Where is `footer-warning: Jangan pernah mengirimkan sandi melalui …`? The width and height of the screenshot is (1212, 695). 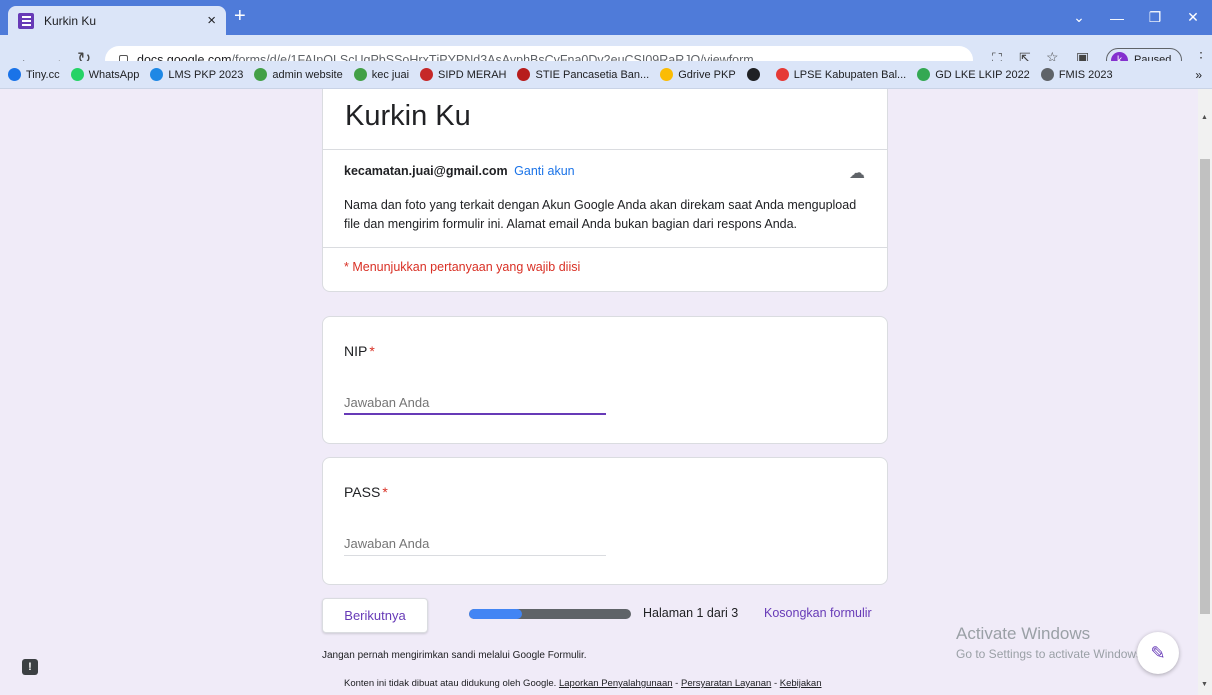
footer-warning: Jangan pernah mengirimkan sandi melalui … is located at coordinates (454, 655).